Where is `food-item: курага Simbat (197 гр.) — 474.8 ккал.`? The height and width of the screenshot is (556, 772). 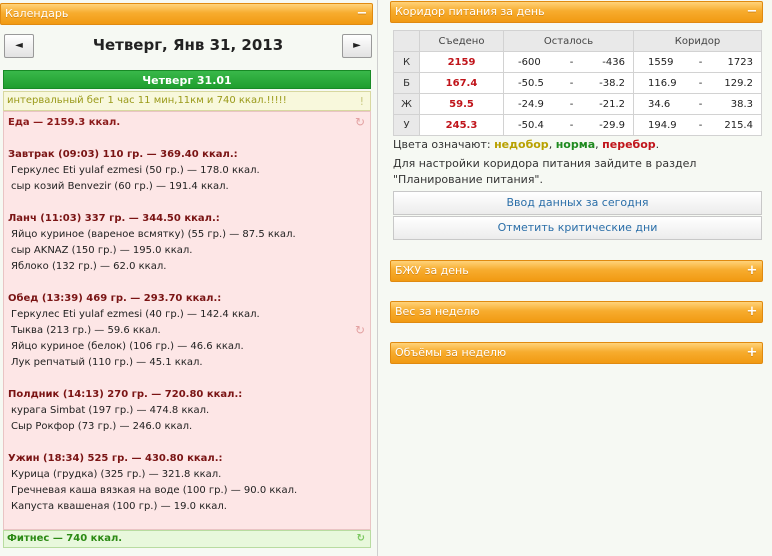 food-item: курага Simbat (197 гр.) — 474.8 ккал. is located at coordinates (110, 410).